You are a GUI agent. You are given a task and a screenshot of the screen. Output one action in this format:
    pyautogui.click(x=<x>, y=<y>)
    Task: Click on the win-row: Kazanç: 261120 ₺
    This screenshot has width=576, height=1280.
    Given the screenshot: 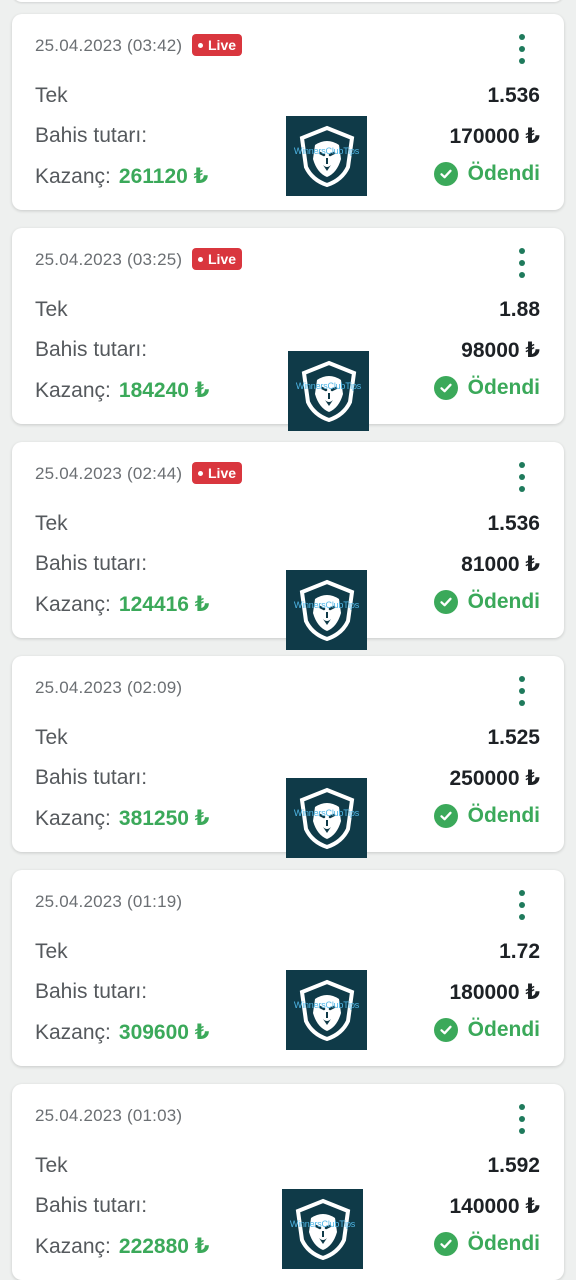 What is the action you would take?
    pyautogui.click(x=121, y=176)
    